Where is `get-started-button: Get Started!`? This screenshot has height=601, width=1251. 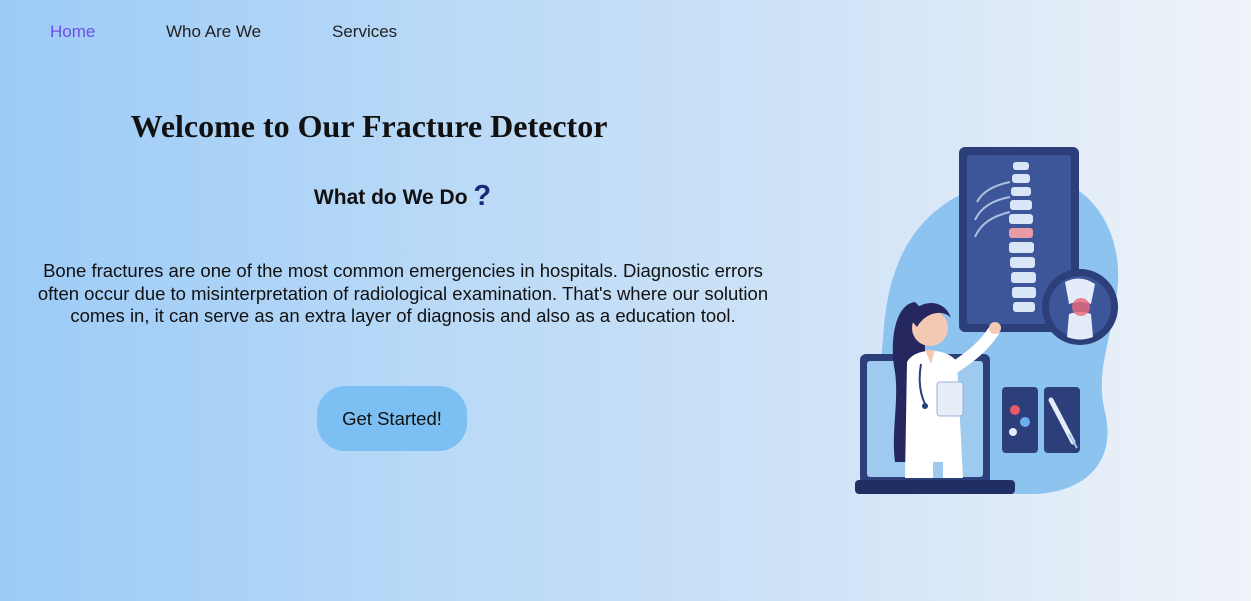
get-started-button: Get Started! is located at coordinates (392, 418).